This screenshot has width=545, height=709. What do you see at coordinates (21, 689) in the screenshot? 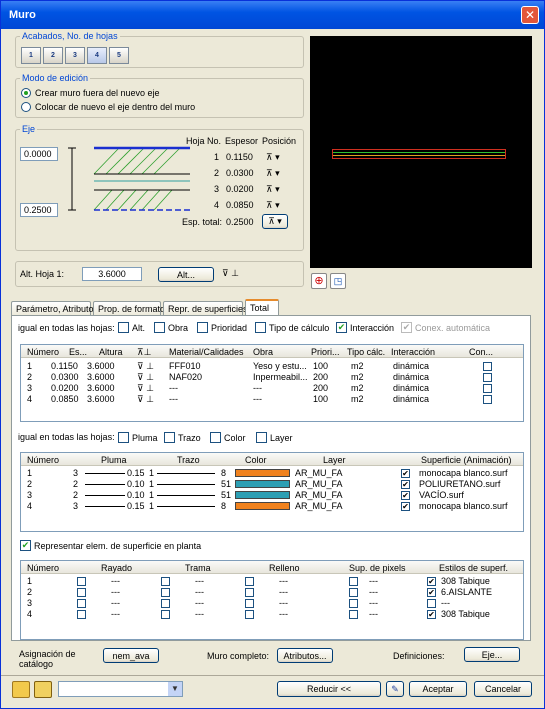
I see `folder-open-icon` at bounding box center [21, 689].